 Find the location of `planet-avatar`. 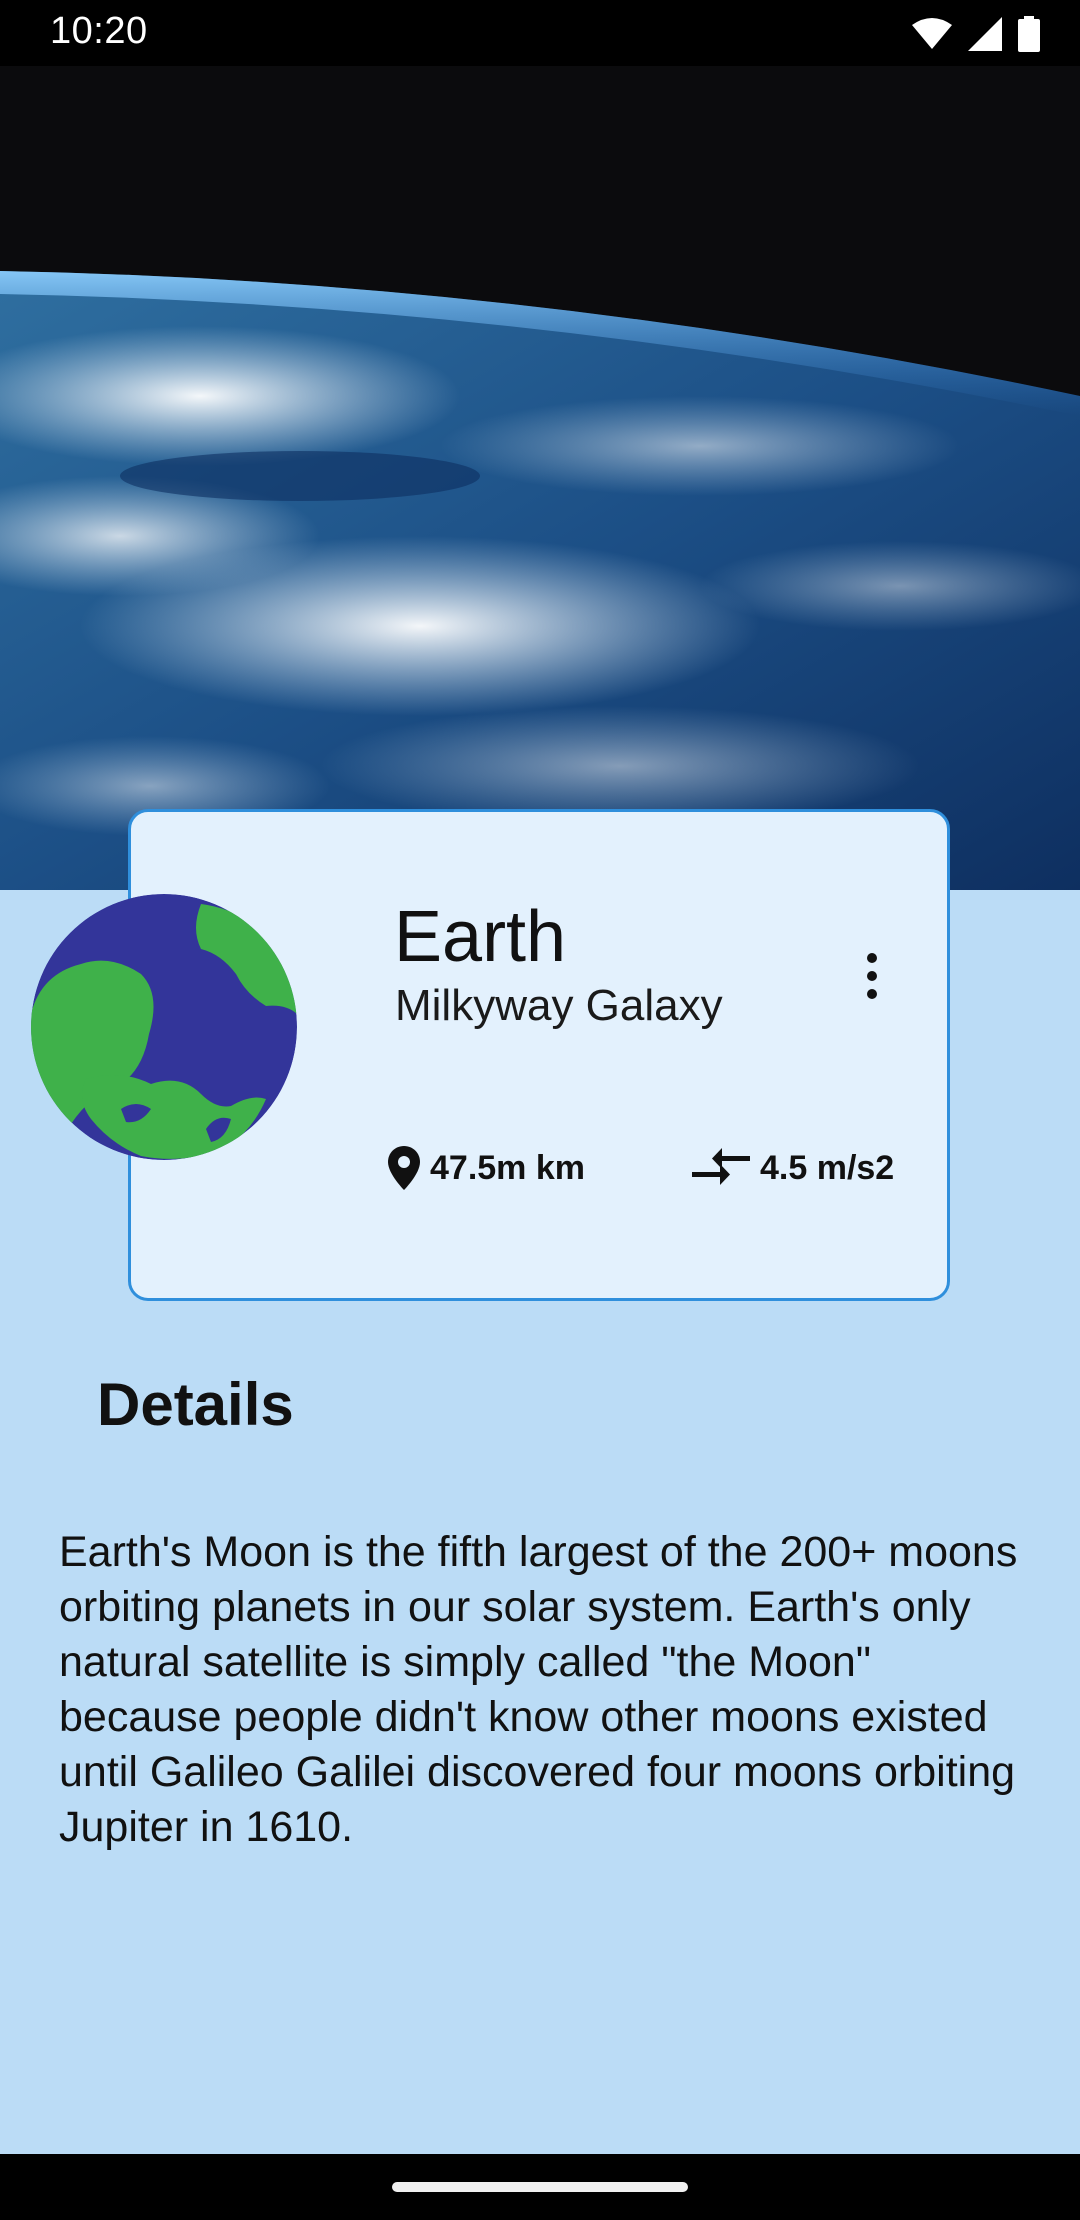

planet-avatar is located at coordinates (164, 1027).